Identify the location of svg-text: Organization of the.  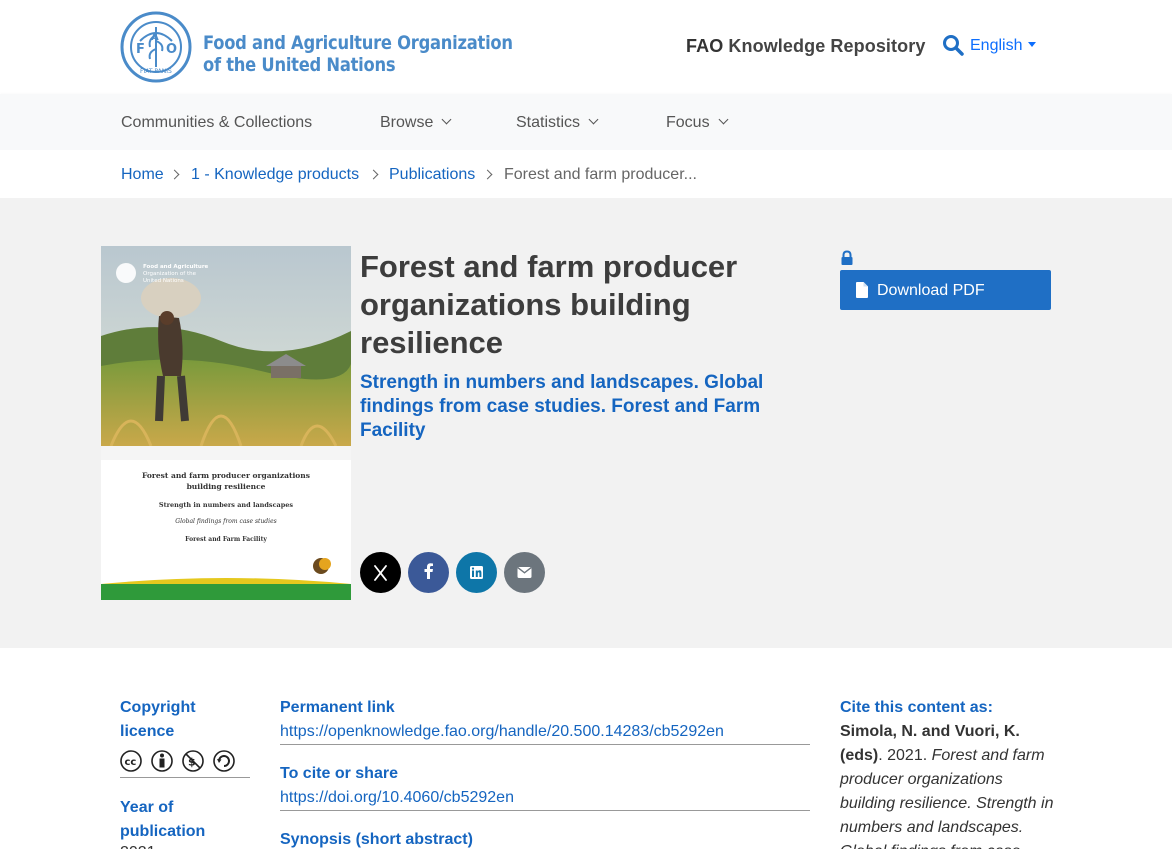
(170, 274).